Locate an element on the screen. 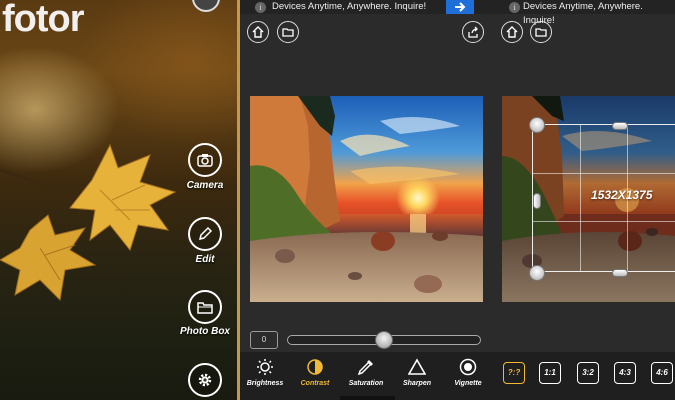 Image resolution: width=675 pixels, height=400 pixels. arrow-right-icon is located at coordinates (460, 7).